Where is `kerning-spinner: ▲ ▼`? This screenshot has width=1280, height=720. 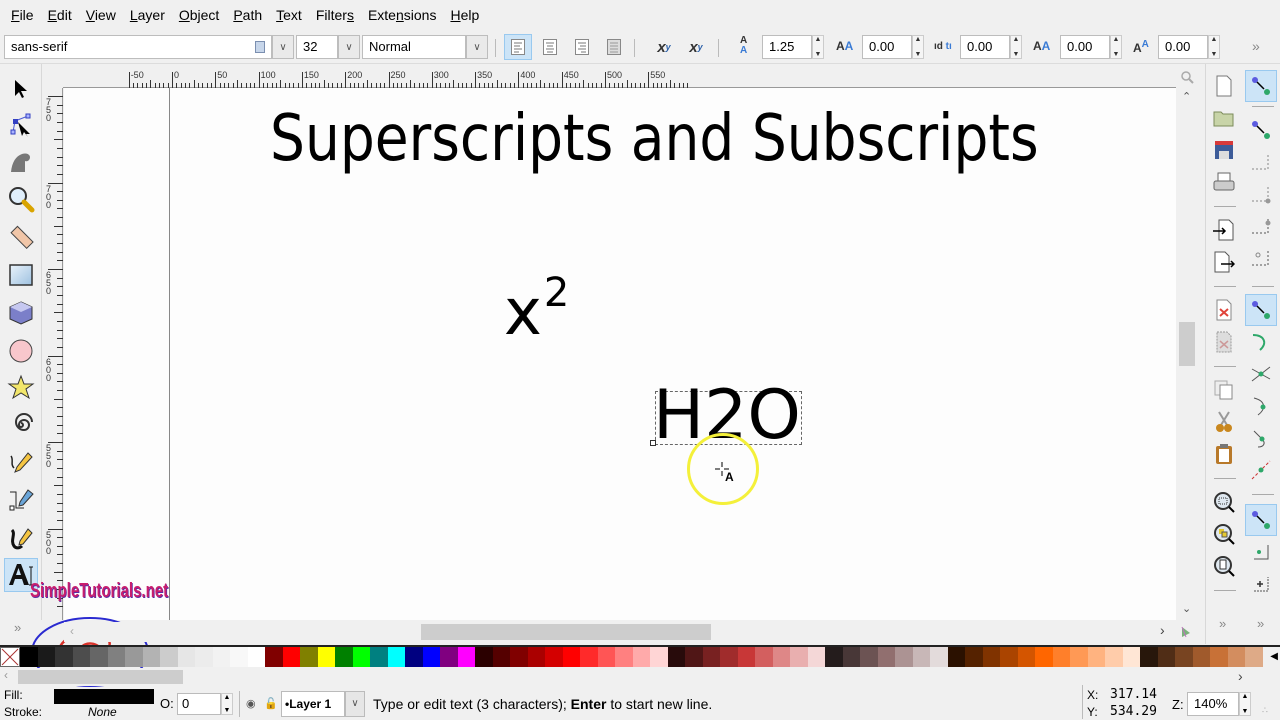 kerning-spinner: ▲ ▼ is located at coordinates (1116, 47).